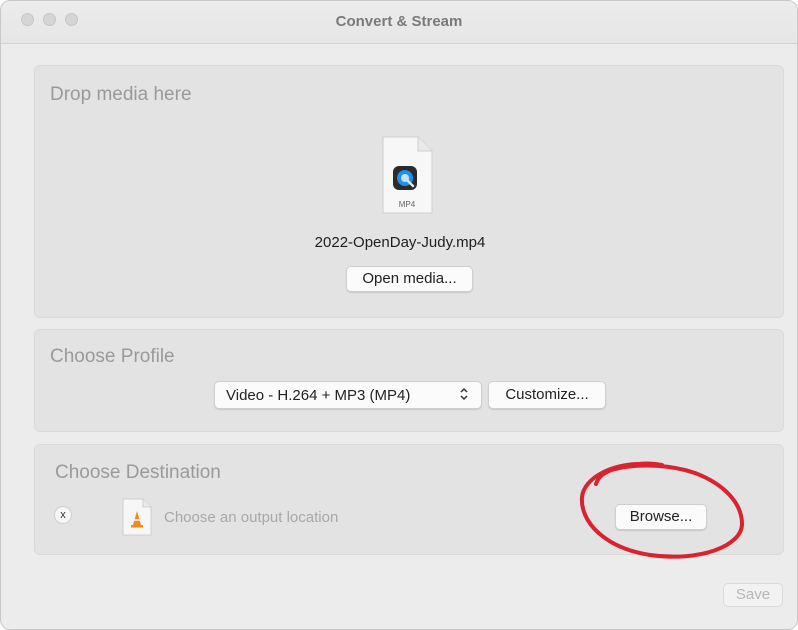 This screenshot has height=630, width=798. I want to click on window-title: Convert & Stream, so click(399, 21).